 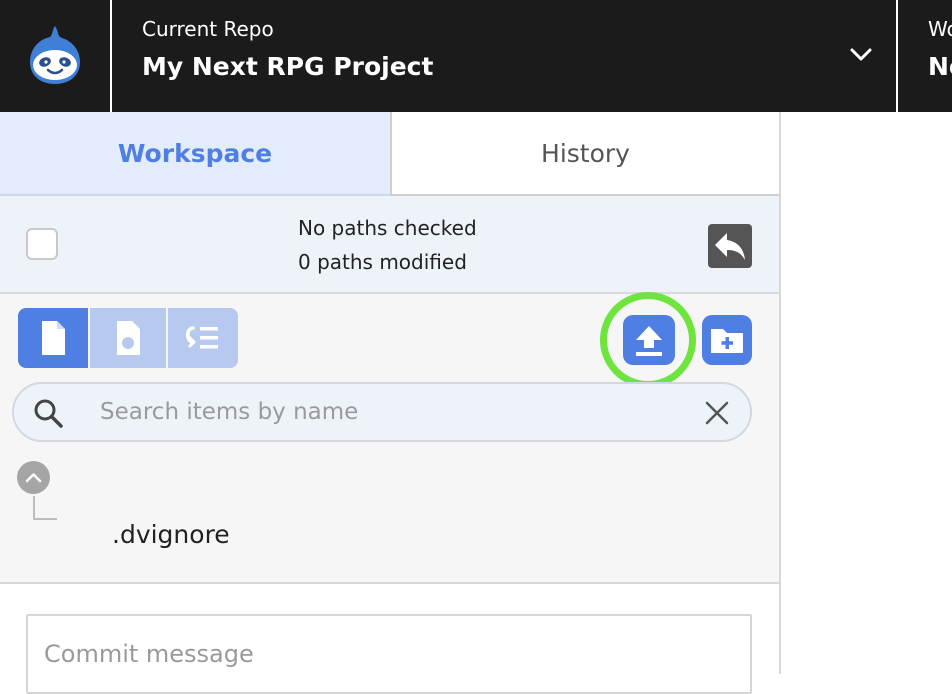 What do you see at coordinates (208, 29) in the screenshot?
I see `repo-caption: Current Repo` at bounding box center [208, 29].